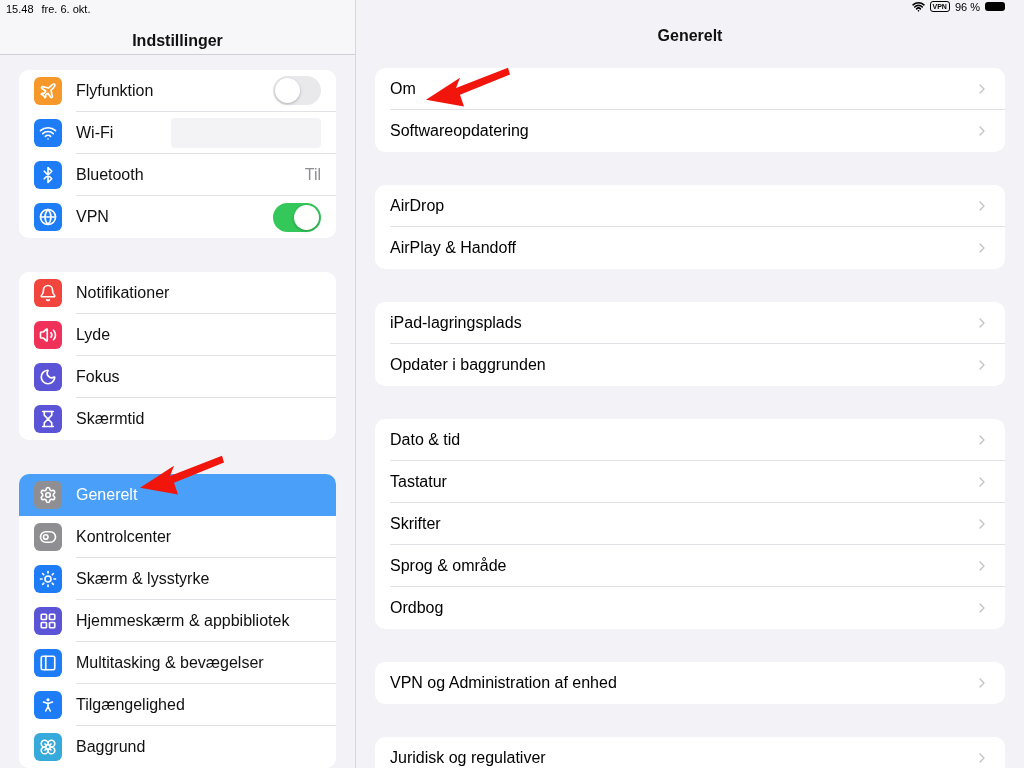 The width and height of the screenshot is (1024, 768). I want to click on item-label: Hjemmeskærm & appbibliotek, so click(183, 620).